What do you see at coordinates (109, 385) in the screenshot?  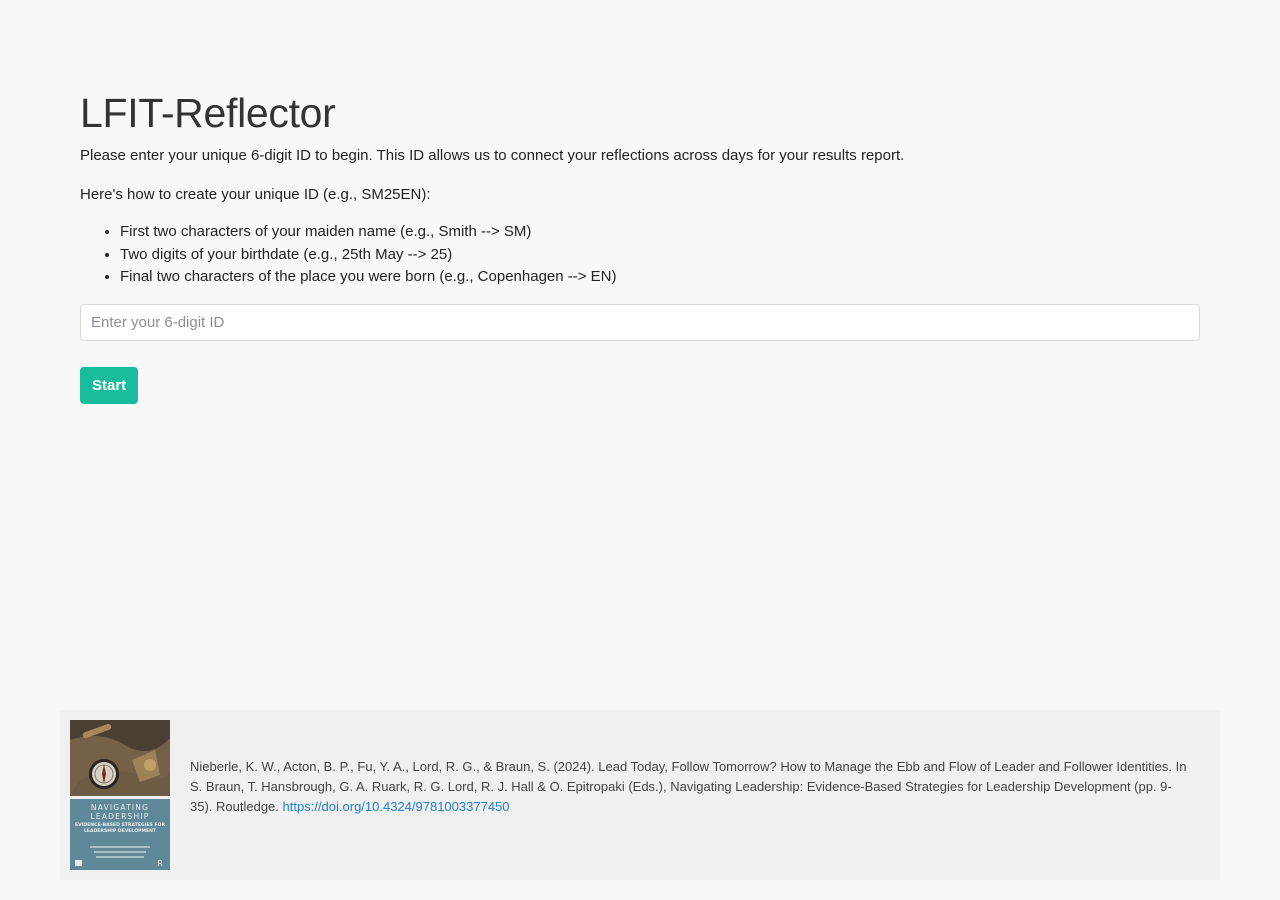 I see `start-button: Start` at bounding box center [109, 385].